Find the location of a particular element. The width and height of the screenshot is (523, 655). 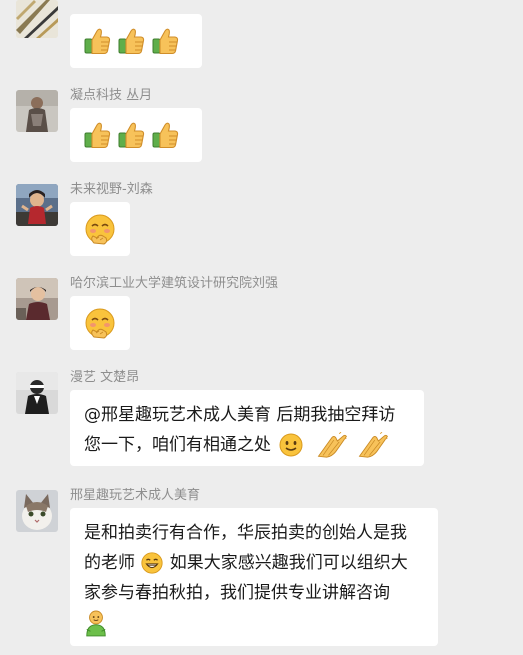

message-text-line is located at coordinates (254, 623).